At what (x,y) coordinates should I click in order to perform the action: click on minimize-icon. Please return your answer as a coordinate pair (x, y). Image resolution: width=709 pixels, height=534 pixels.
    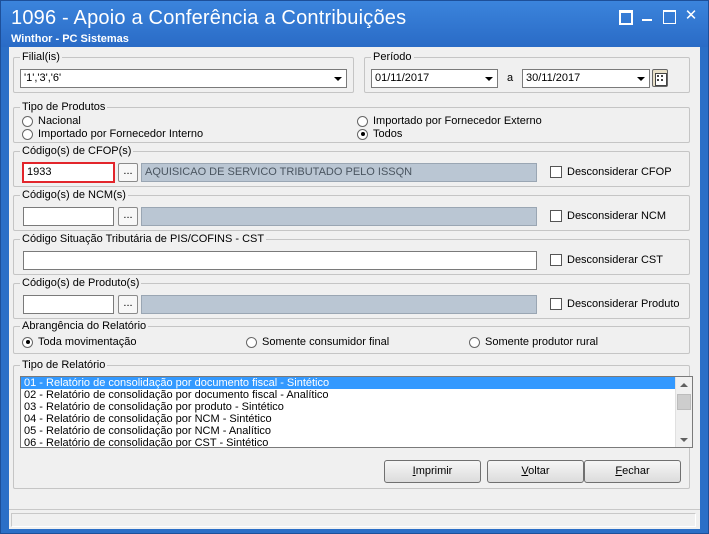
    Looking at the image, I should click on (647, 16).